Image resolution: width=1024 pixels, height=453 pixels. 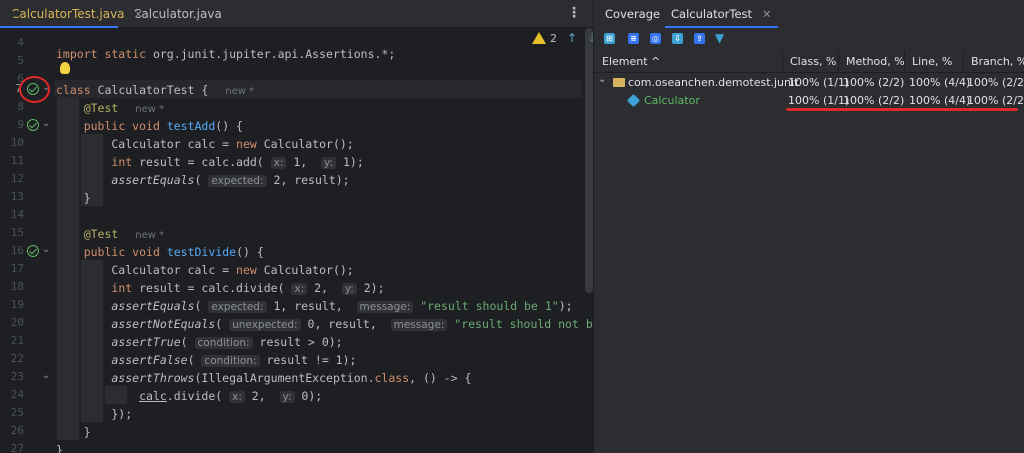 I want to click on scroll-from-source-icon: ◎, so click(x=655, y=38).